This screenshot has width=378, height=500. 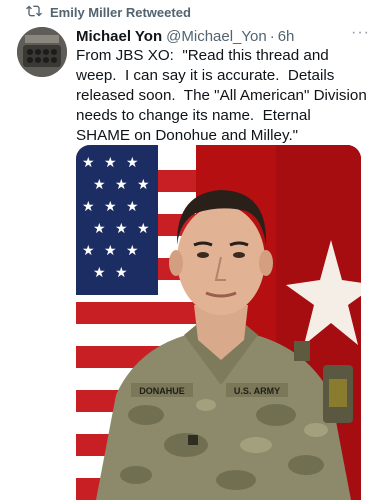 I want to click on retweet-icon, so click(x=34, y=12).